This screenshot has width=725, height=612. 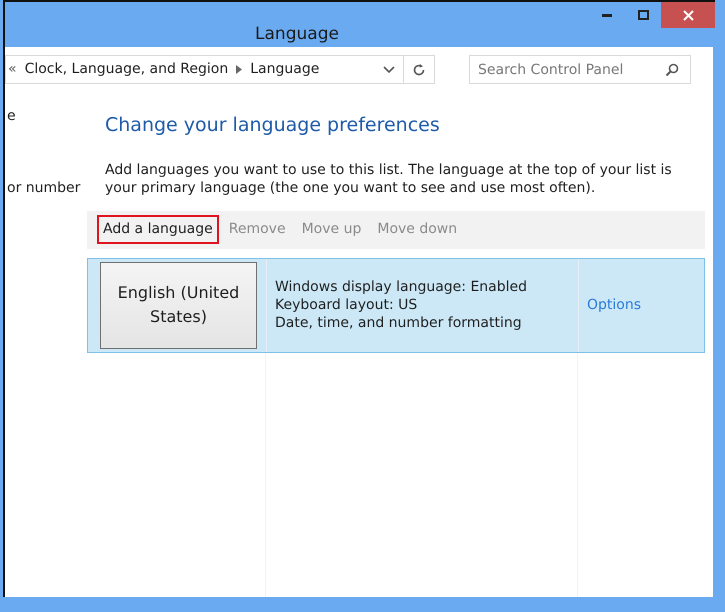 I want to click on search-field: Search Control Panel, so click(x=580, y=69).